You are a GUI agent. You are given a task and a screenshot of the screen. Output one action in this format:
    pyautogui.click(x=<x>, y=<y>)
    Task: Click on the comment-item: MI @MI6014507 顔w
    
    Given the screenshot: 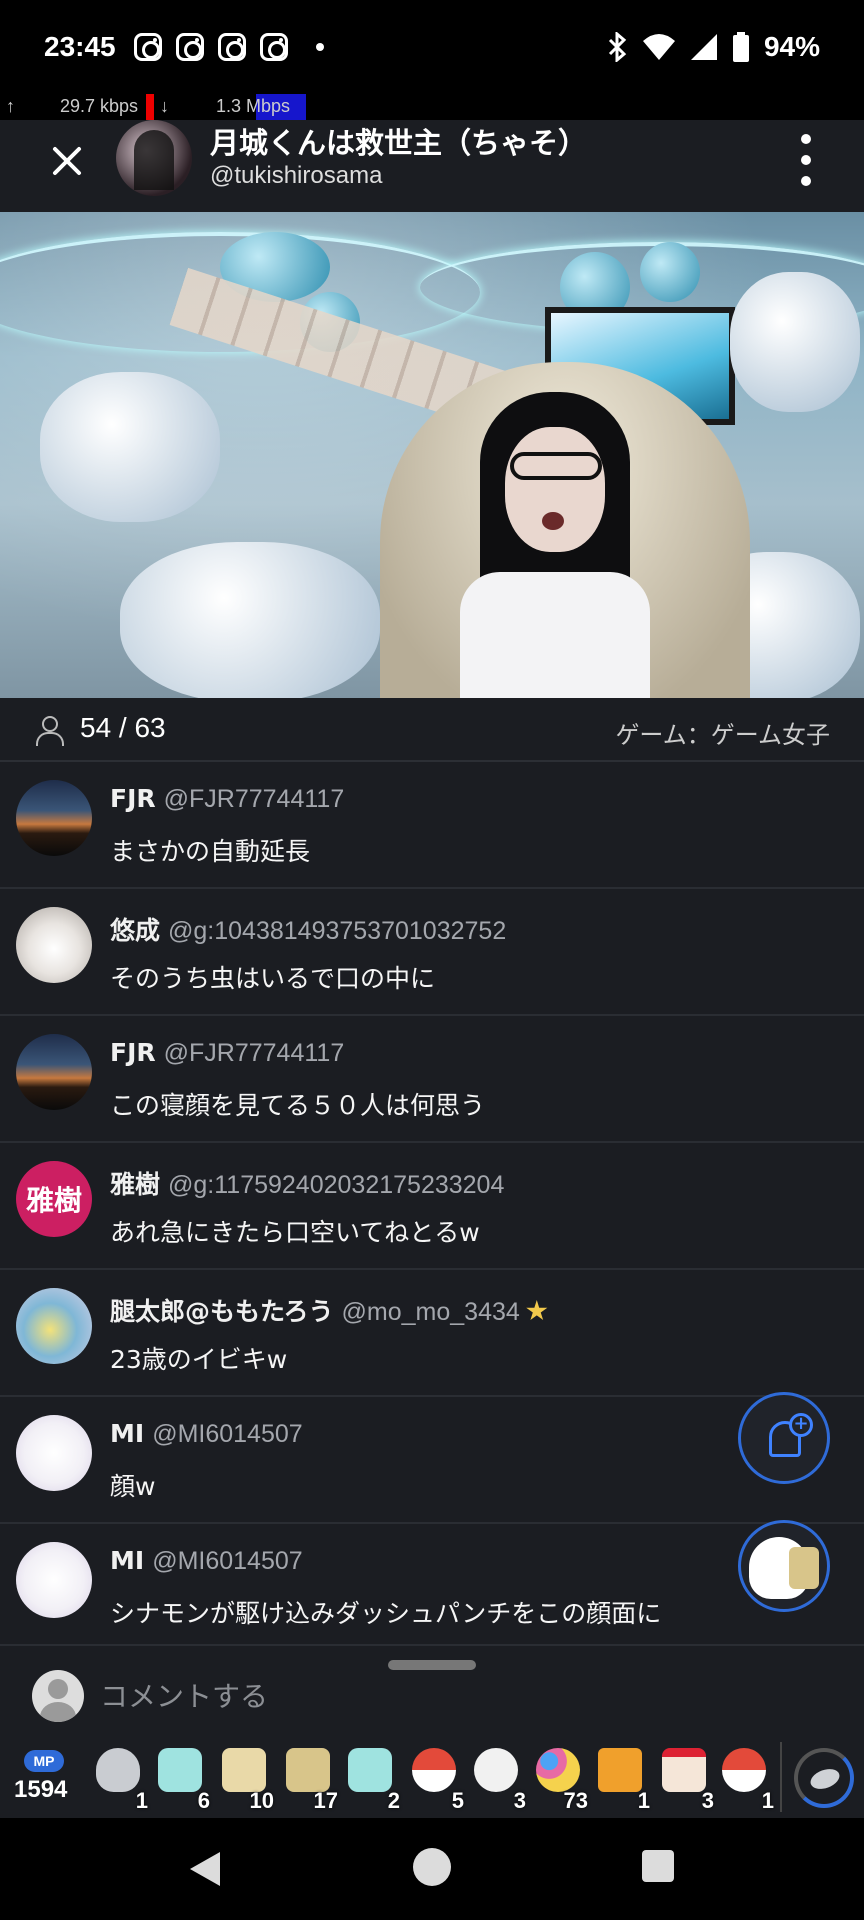 What is the action you would take?
    pyautogui.click(x=432, y=1460)
    